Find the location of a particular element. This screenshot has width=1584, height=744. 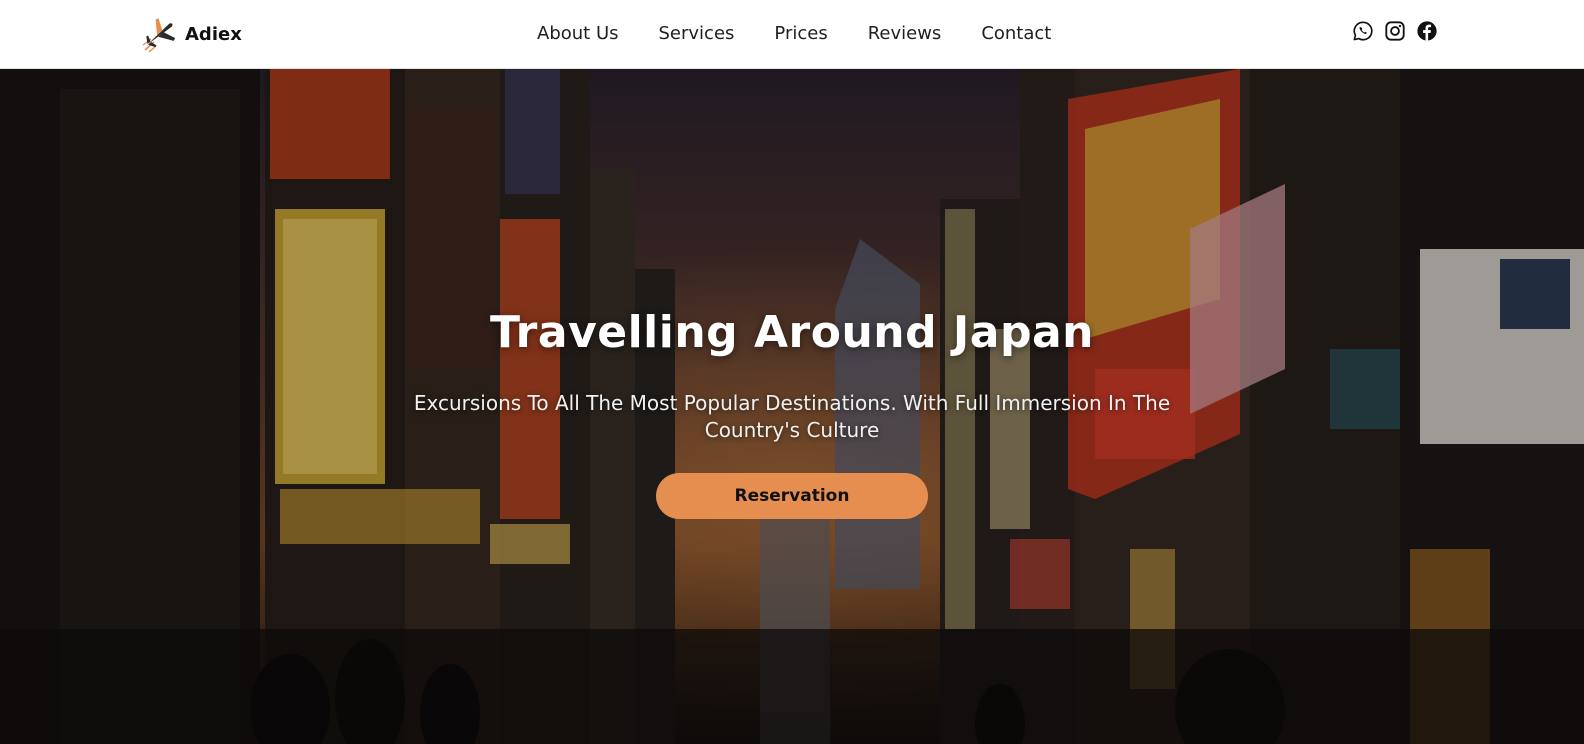

hero-title: Travelling Around Japan is located at coordinates (792, 332).